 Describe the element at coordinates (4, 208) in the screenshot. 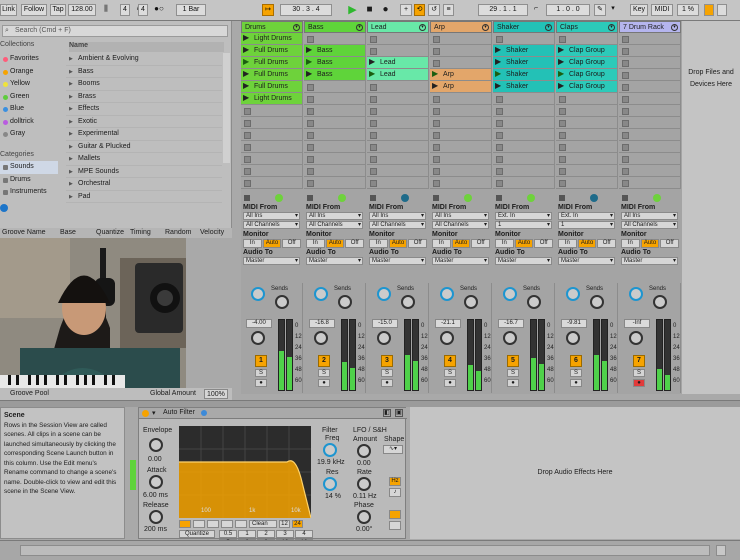

I see `info-icon` at that location.